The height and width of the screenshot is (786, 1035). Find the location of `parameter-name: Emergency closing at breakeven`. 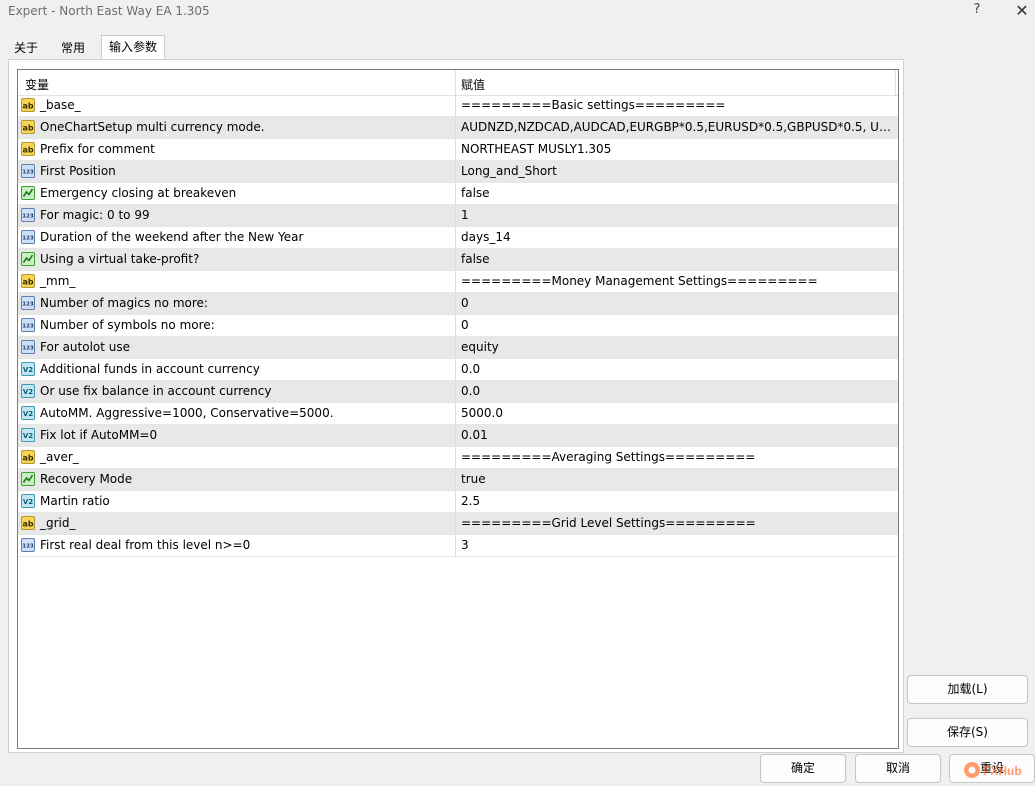

parameter-name: Emergency closing at breakeven is located at coordinates (138, 193).